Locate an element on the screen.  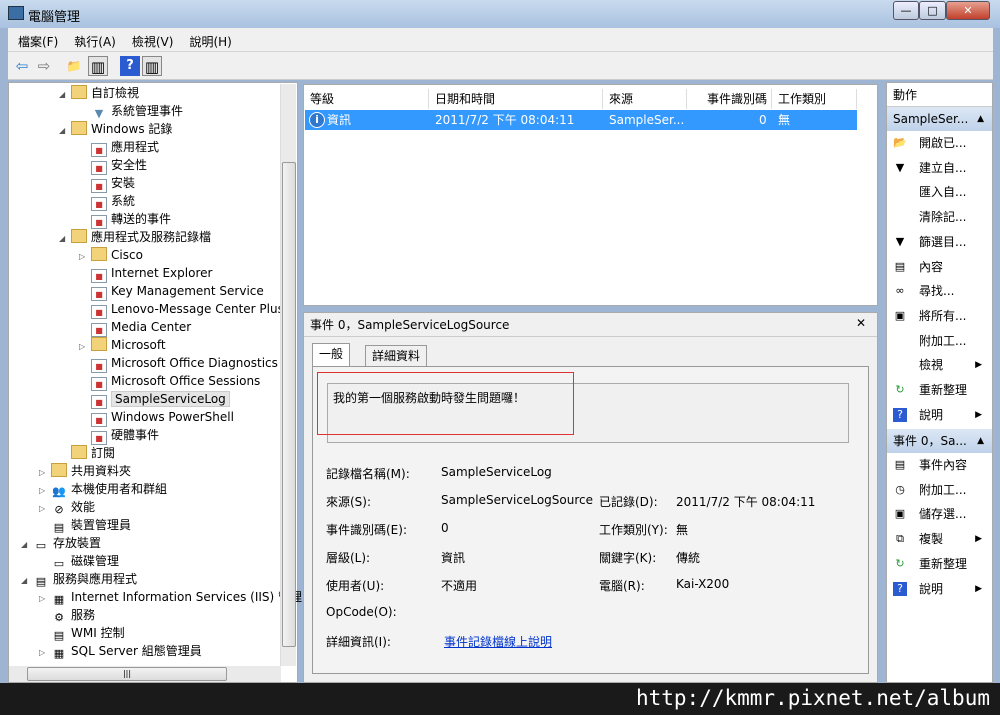
show-hide-action-pane-icon: ▥ is located at coordinates (152, 66).